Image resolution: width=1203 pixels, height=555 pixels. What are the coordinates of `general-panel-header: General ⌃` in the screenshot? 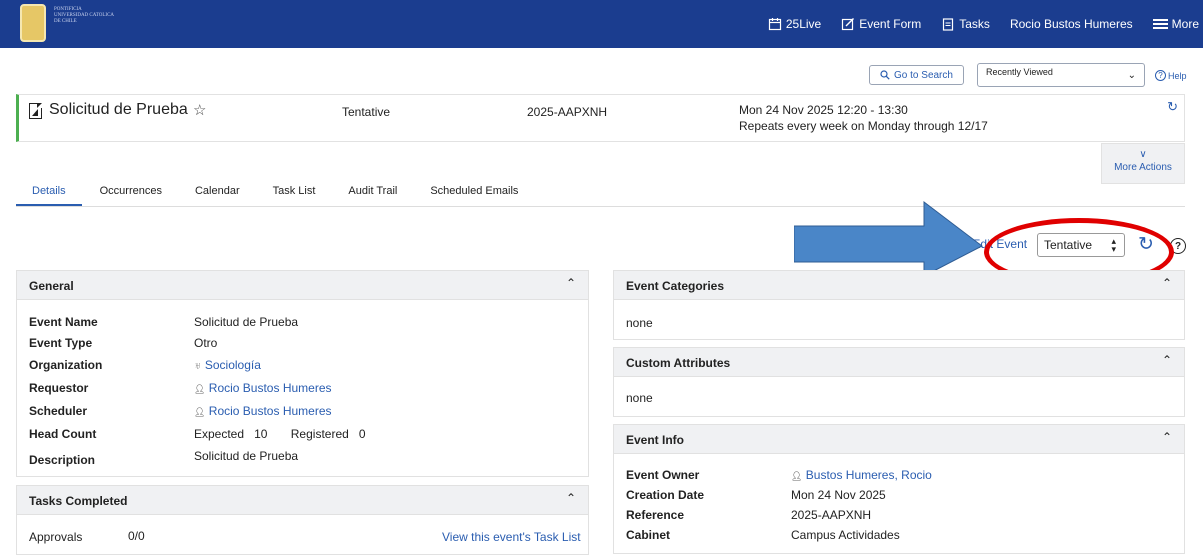 It's located at (302, 285).